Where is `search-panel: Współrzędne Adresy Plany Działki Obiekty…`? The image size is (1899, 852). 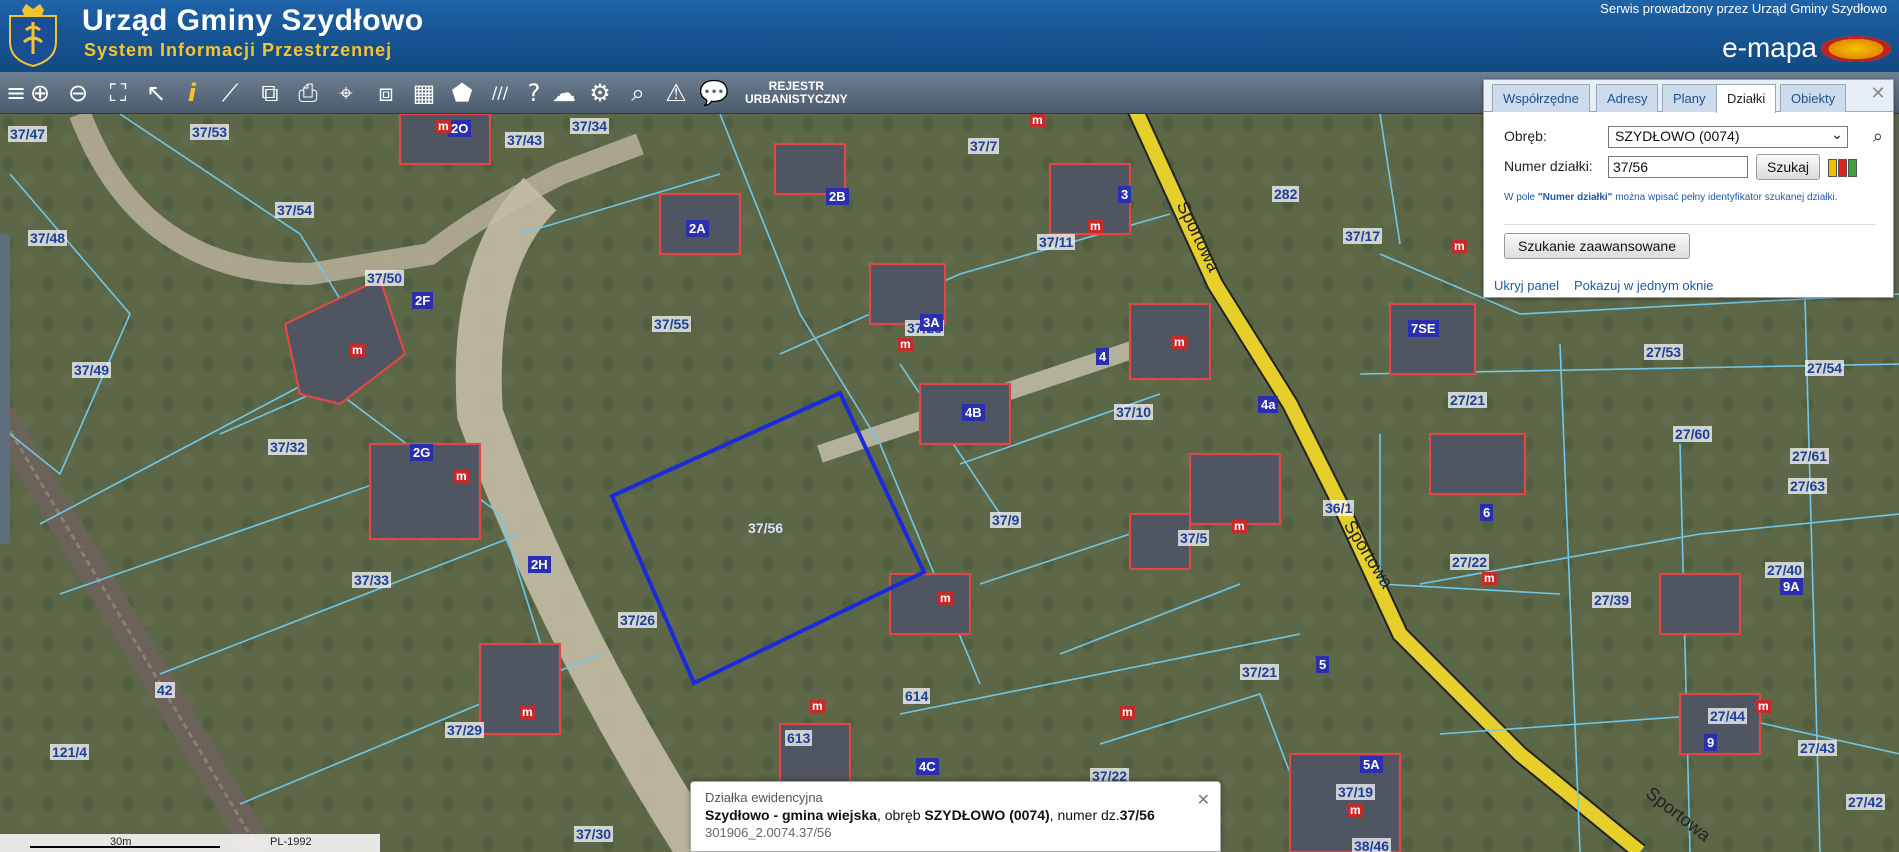 search-panel: Współrzędne Adresy Plany Działki Obiekty… is located at coordinates (1688, 188).